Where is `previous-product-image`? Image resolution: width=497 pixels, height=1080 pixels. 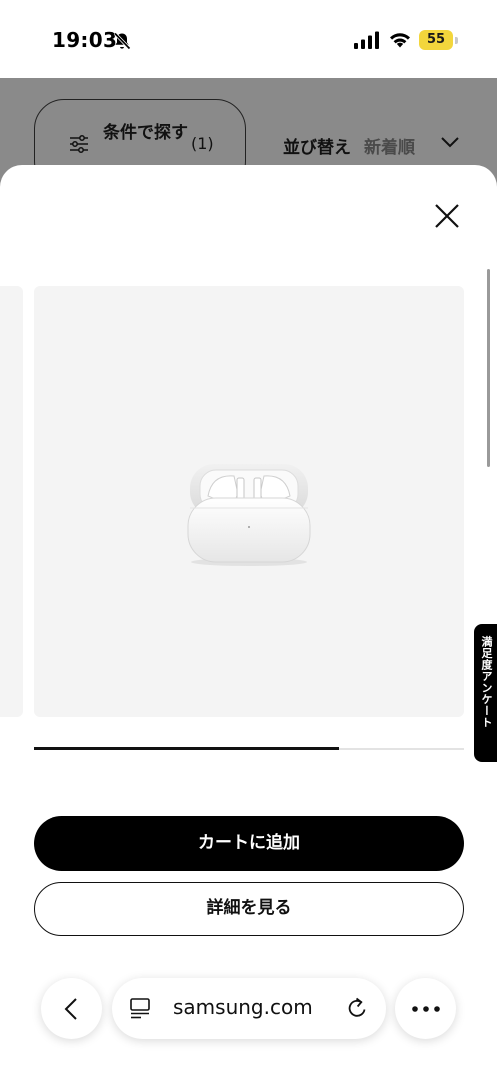 previous-product-image is located at coordinates (11, 501).